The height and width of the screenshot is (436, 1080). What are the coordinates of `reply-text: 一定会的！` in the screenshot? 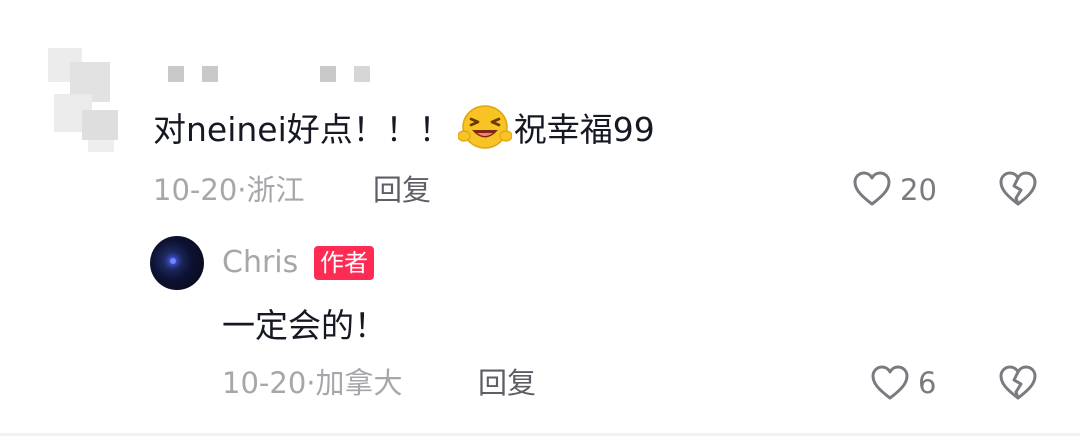 It's located at (304, 325).